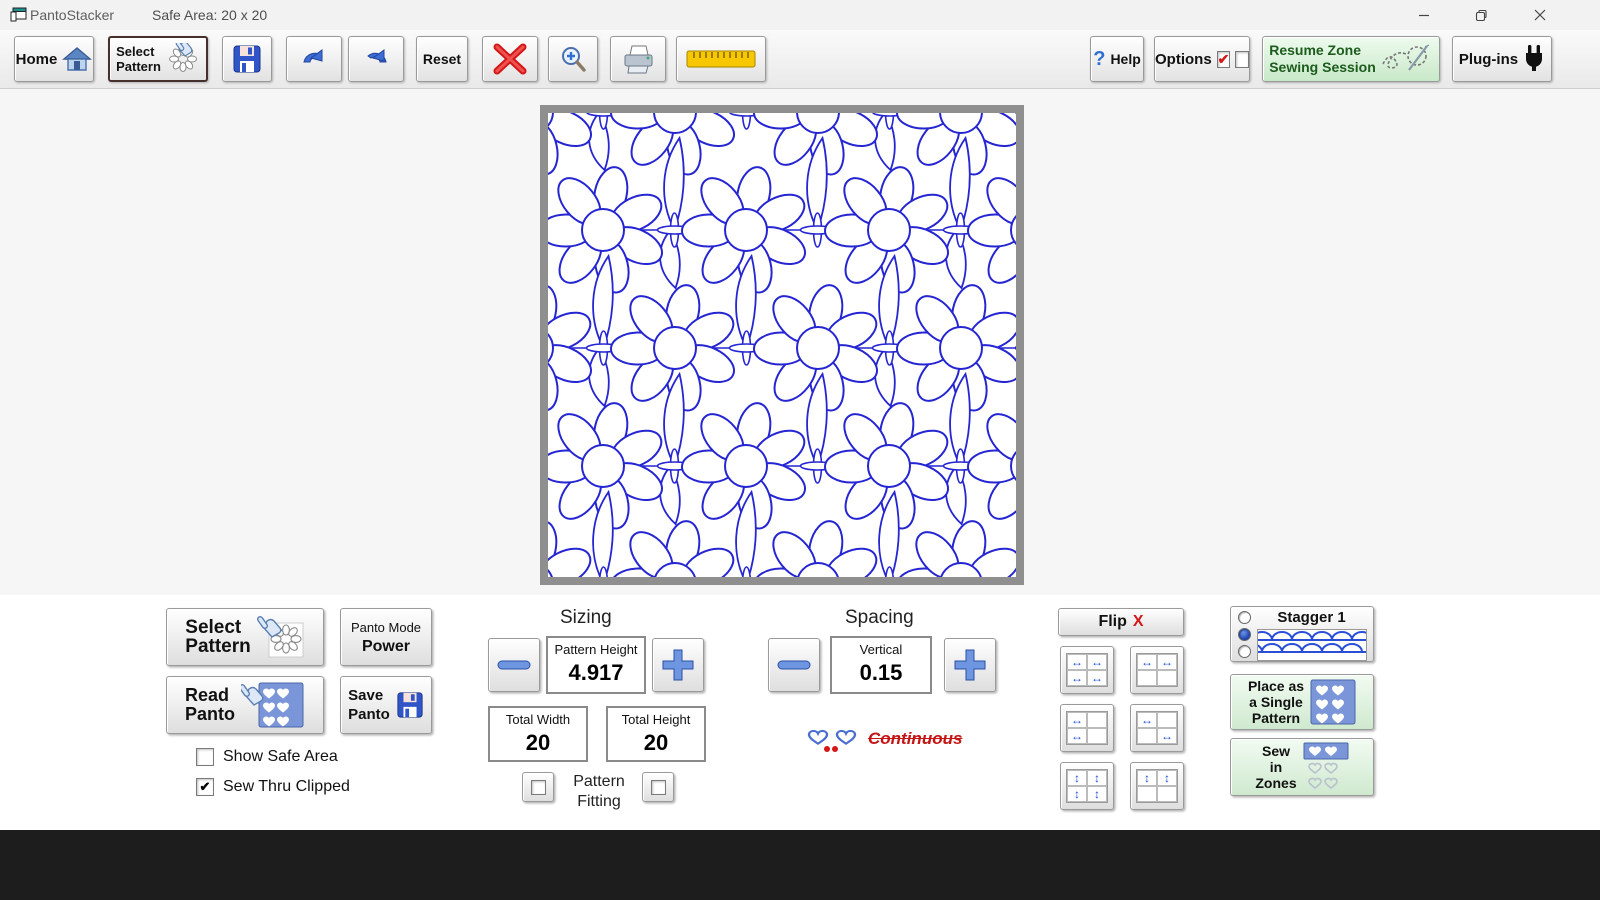 The height and width of the screenshot is (900, 1600). What do you see at coordinates (1117, 59) in the screenshot?
I see `help-button: ? Help` at bounding box center [1117, 59].